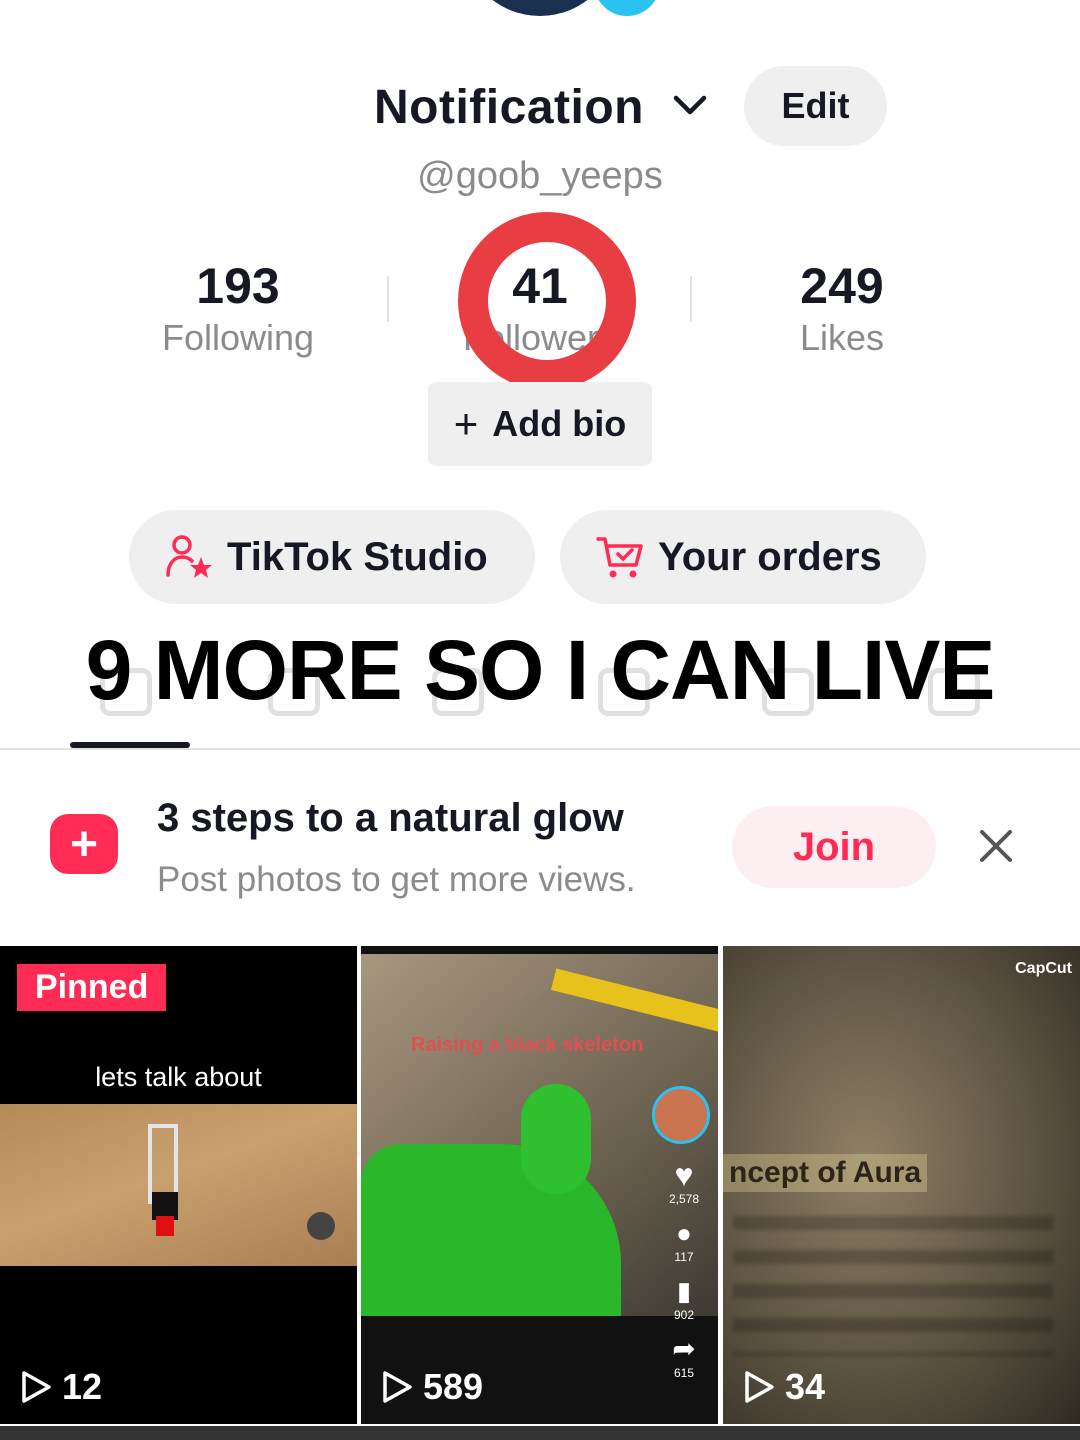 The height and width of the screenshot is (1440, 1080). I want to click on username: @goob_yeeps, so click(540, 176).